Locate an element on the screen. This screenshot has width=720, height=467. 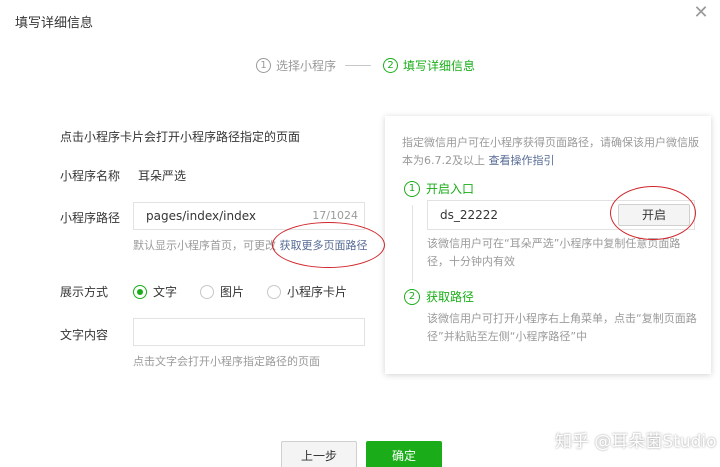
step-fill-details: 2 填写详细信息 is located at coordinates (429, 65).